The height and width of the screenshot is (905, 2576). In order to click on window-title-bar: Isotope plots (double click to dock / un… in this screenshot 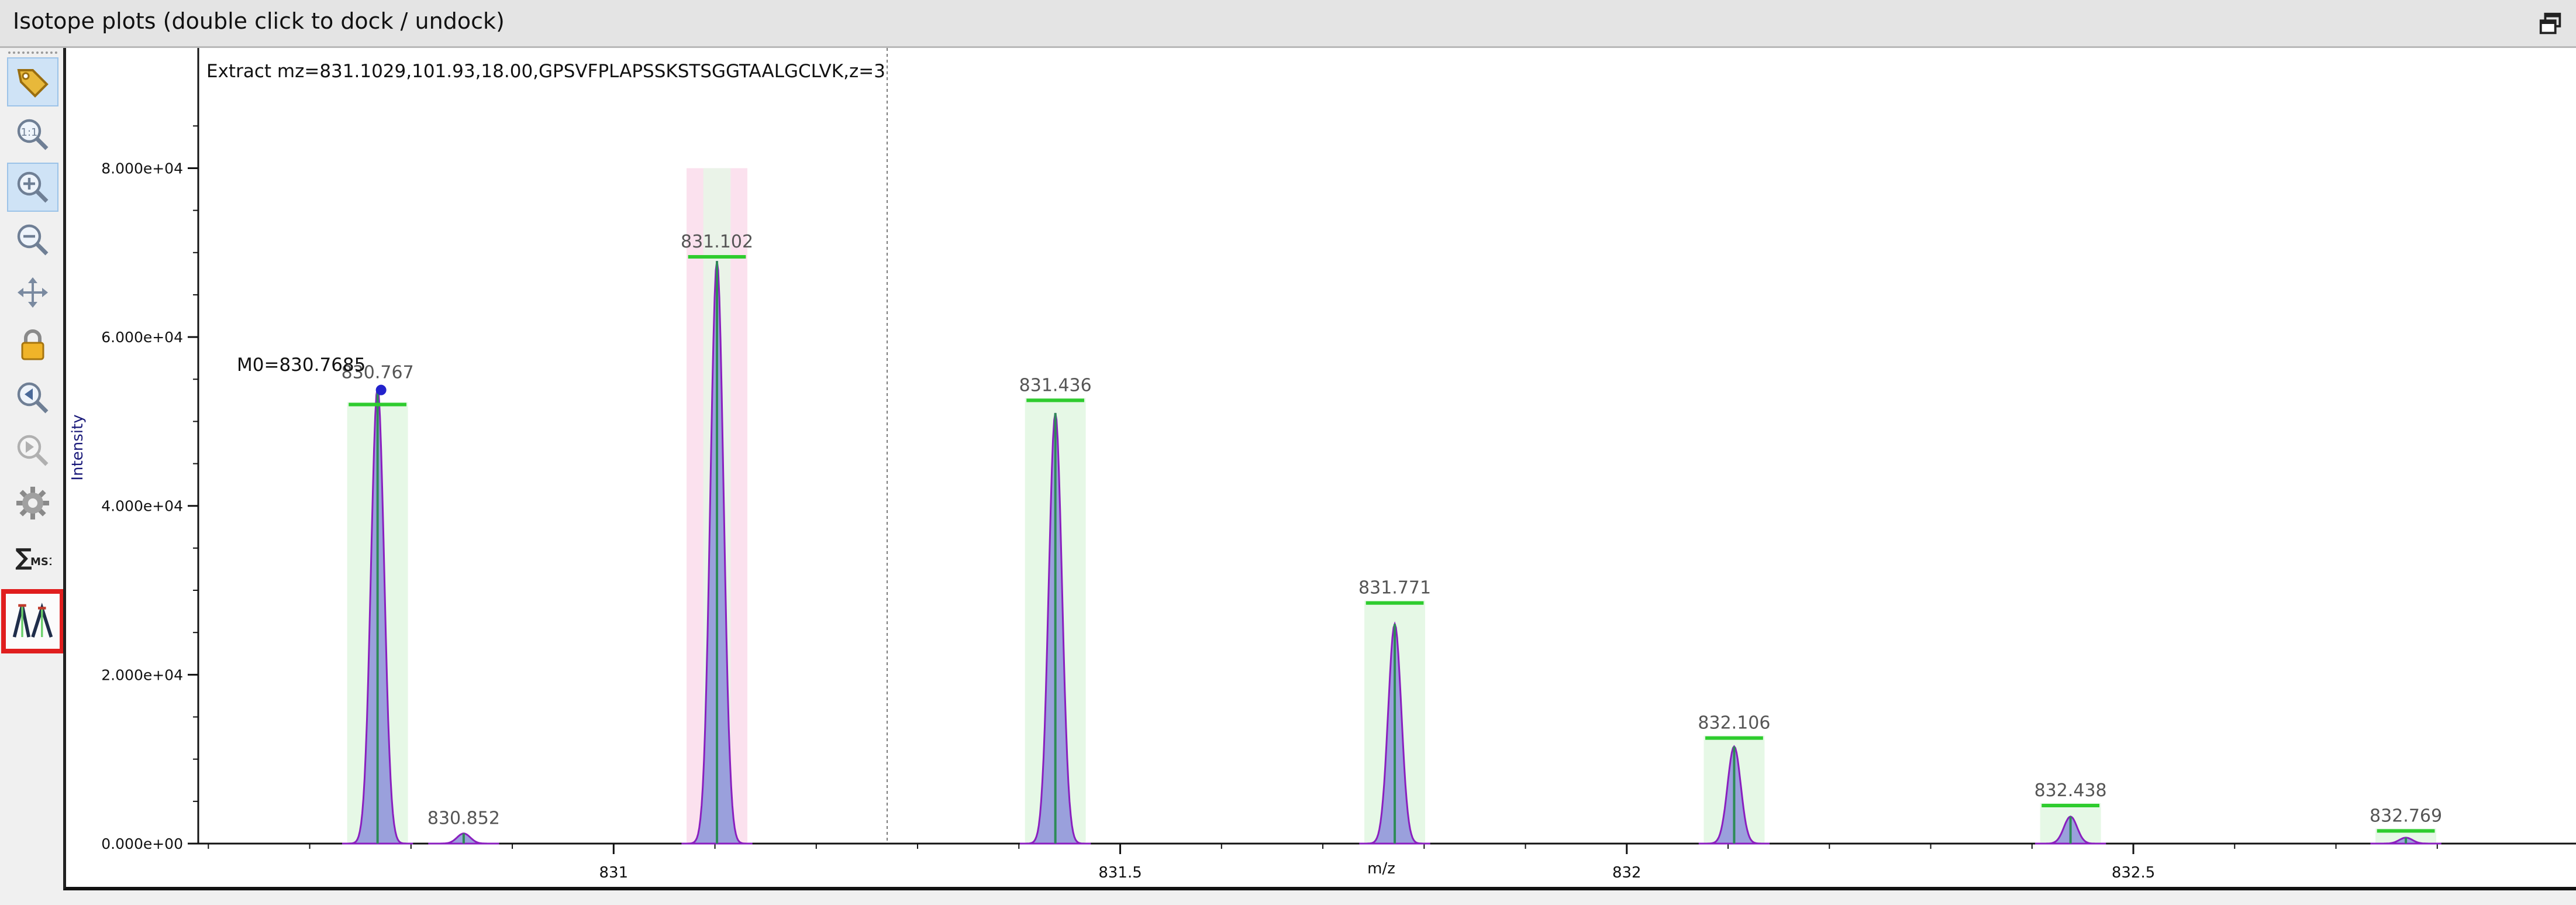, I will do `click(1288, 24)`.